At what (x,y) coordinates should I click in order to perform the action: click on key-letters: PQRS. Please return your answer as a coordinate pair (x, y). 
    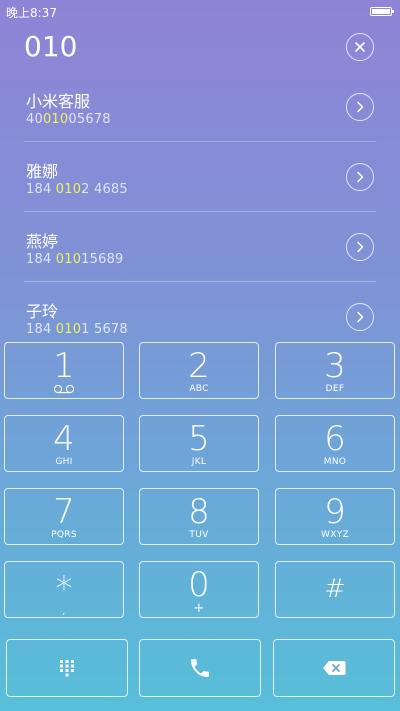
    Looking at the image, I should click on (64, 535).